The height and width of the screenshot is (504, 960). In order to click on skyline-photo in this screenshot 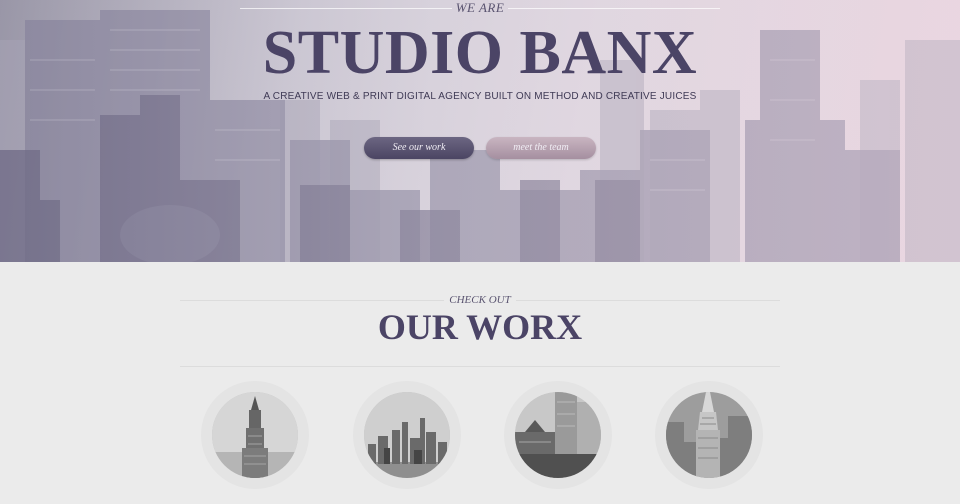, I will do `click(407, 435)`.